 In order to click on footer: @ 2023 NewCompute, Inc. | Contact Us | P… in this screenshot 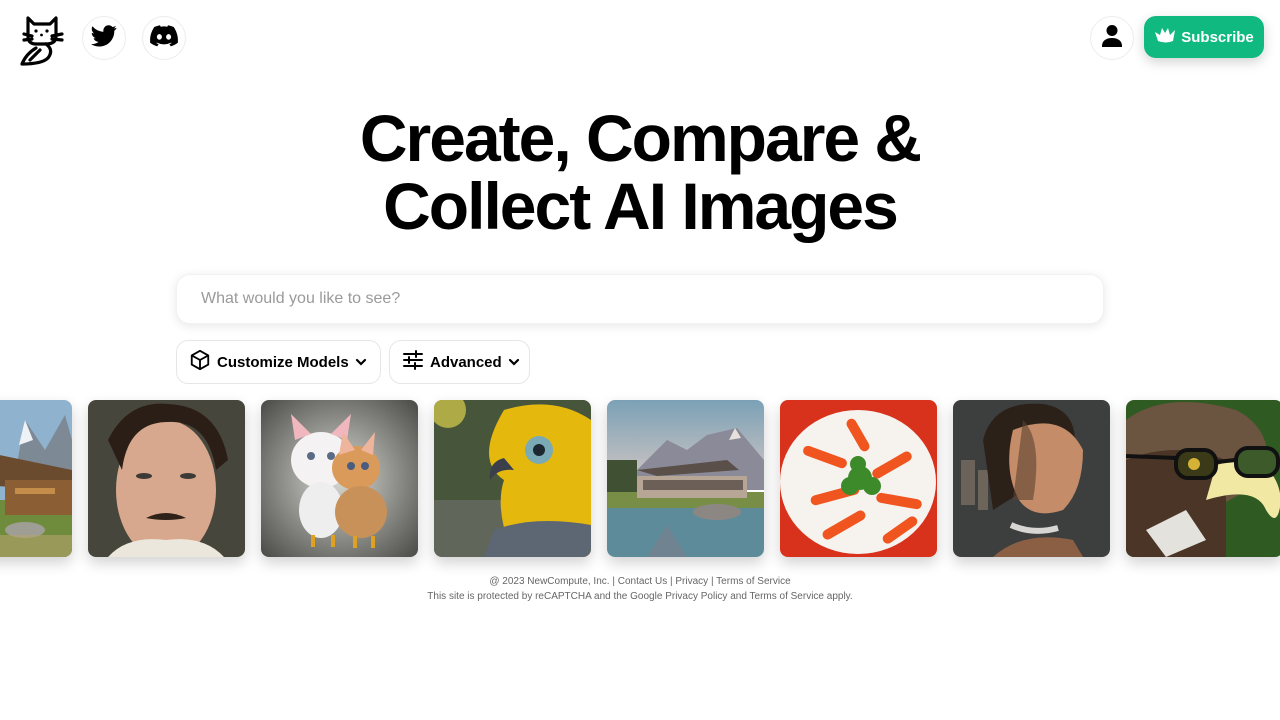, I will do `click(640, 589)`.